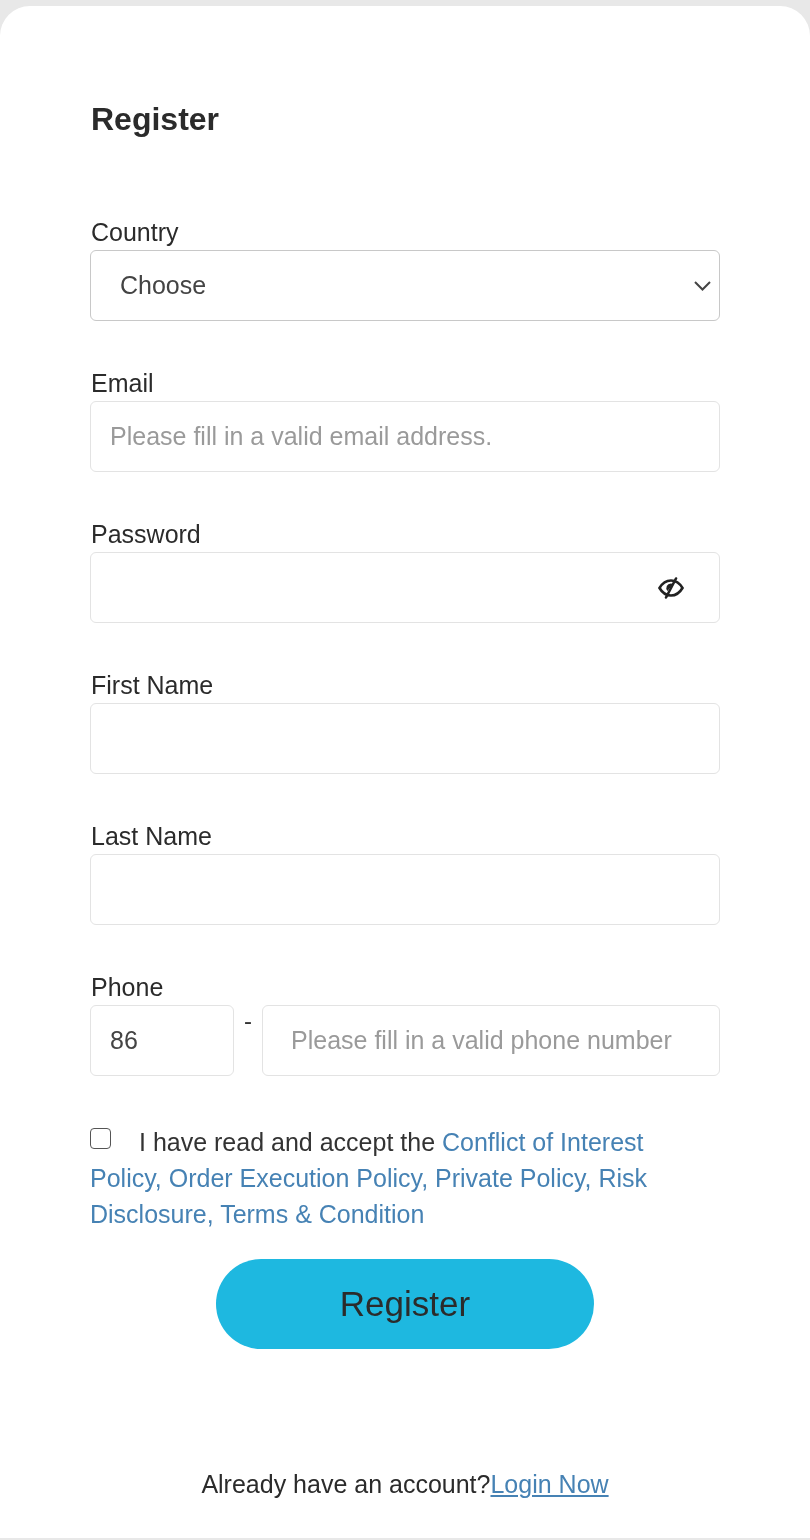 This screenshot has width=810, height=1540. I want to click on country-select: Choose, so click(405, 285).